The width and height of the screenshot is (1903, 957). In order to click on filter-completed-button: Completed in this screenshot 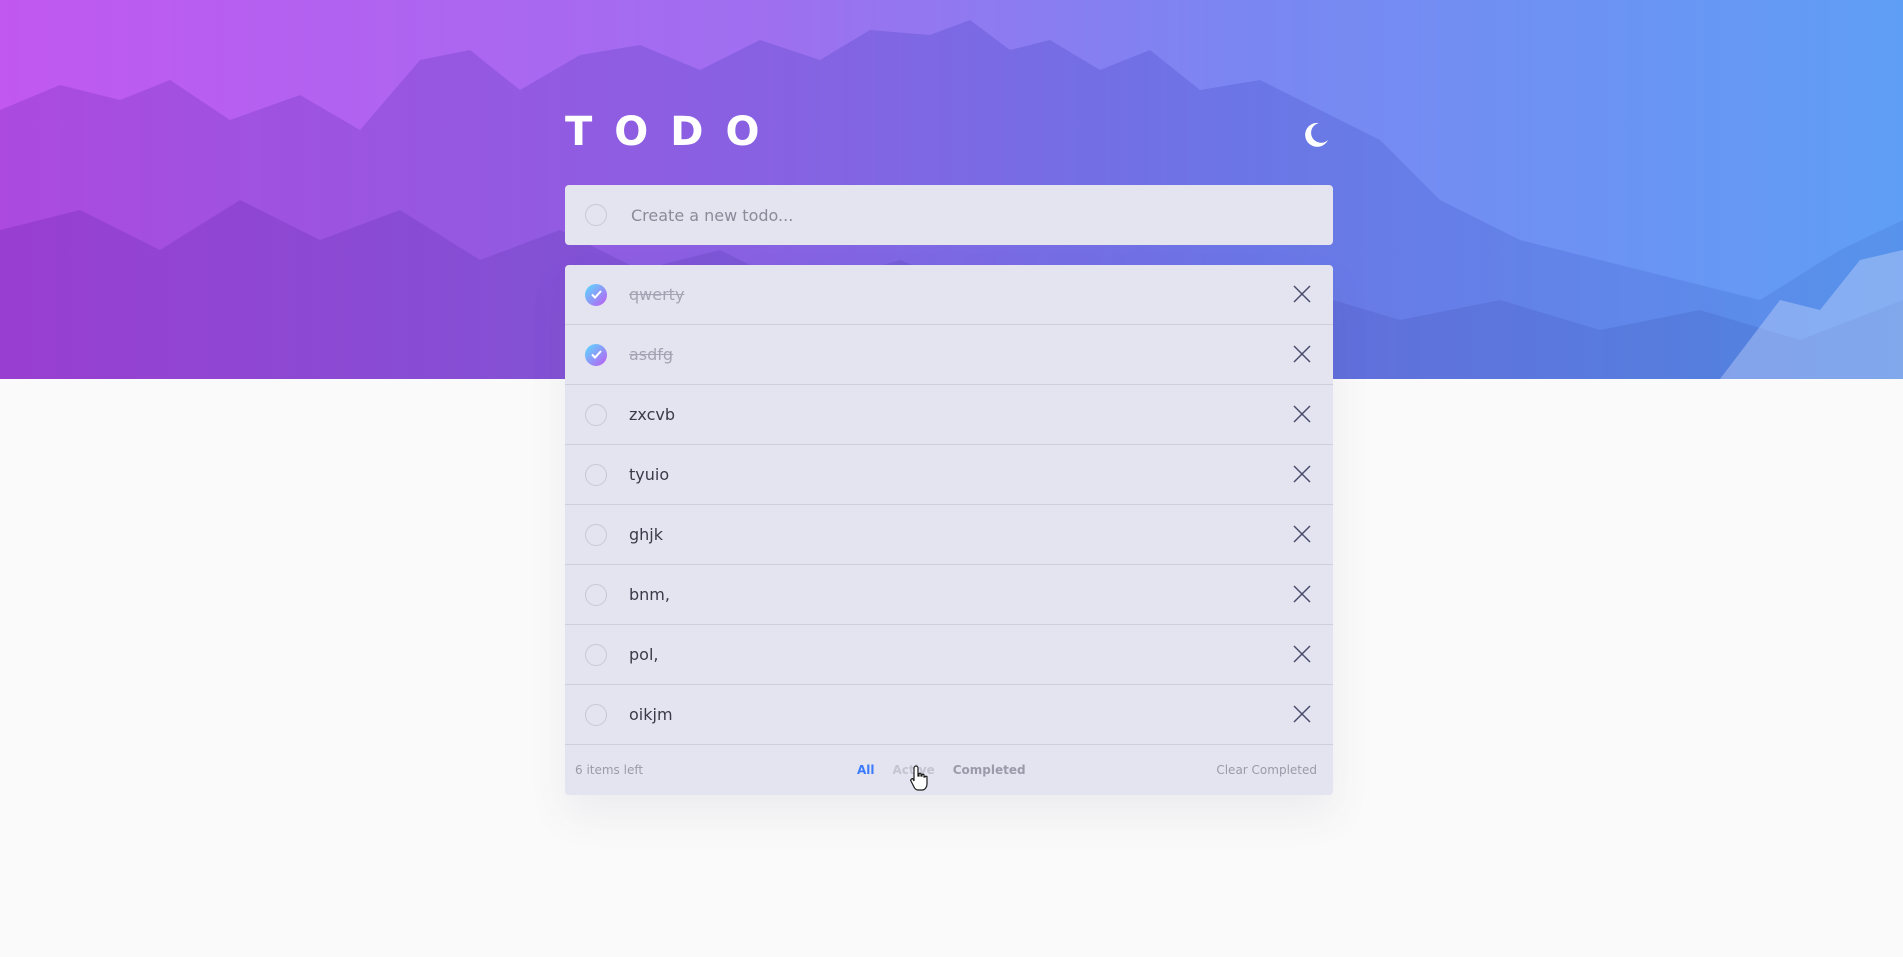, I will do `click(989, 770)`.